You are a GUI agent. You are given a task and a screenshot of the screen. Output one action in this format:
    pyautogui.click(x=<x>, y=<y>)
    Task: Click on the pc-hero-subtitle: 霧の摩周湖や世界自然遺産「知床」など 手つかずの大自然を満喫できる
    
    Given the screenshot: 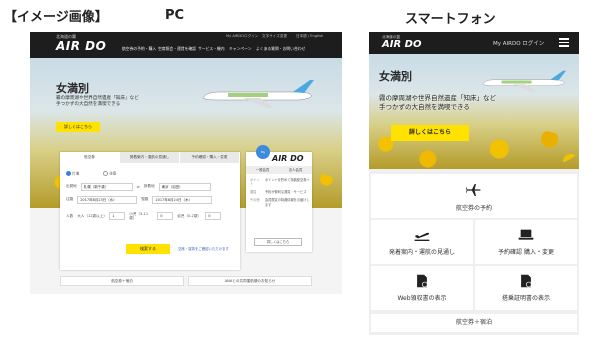 What is the action you would take?
    pyautogui.click(x=97, y=102)
    